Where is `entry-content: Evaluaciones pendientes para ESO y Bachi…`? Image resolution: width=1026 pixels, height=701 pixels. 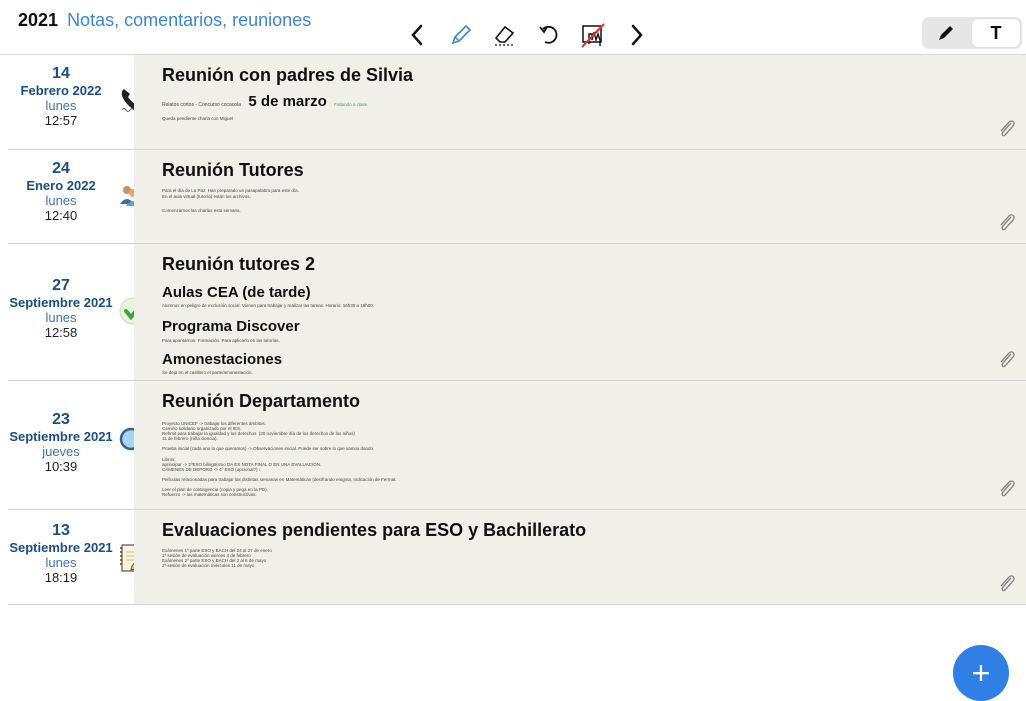
entry-content: Evaluaciones pendientes para ESO y Bachi… is located at coordinates (580, 557).